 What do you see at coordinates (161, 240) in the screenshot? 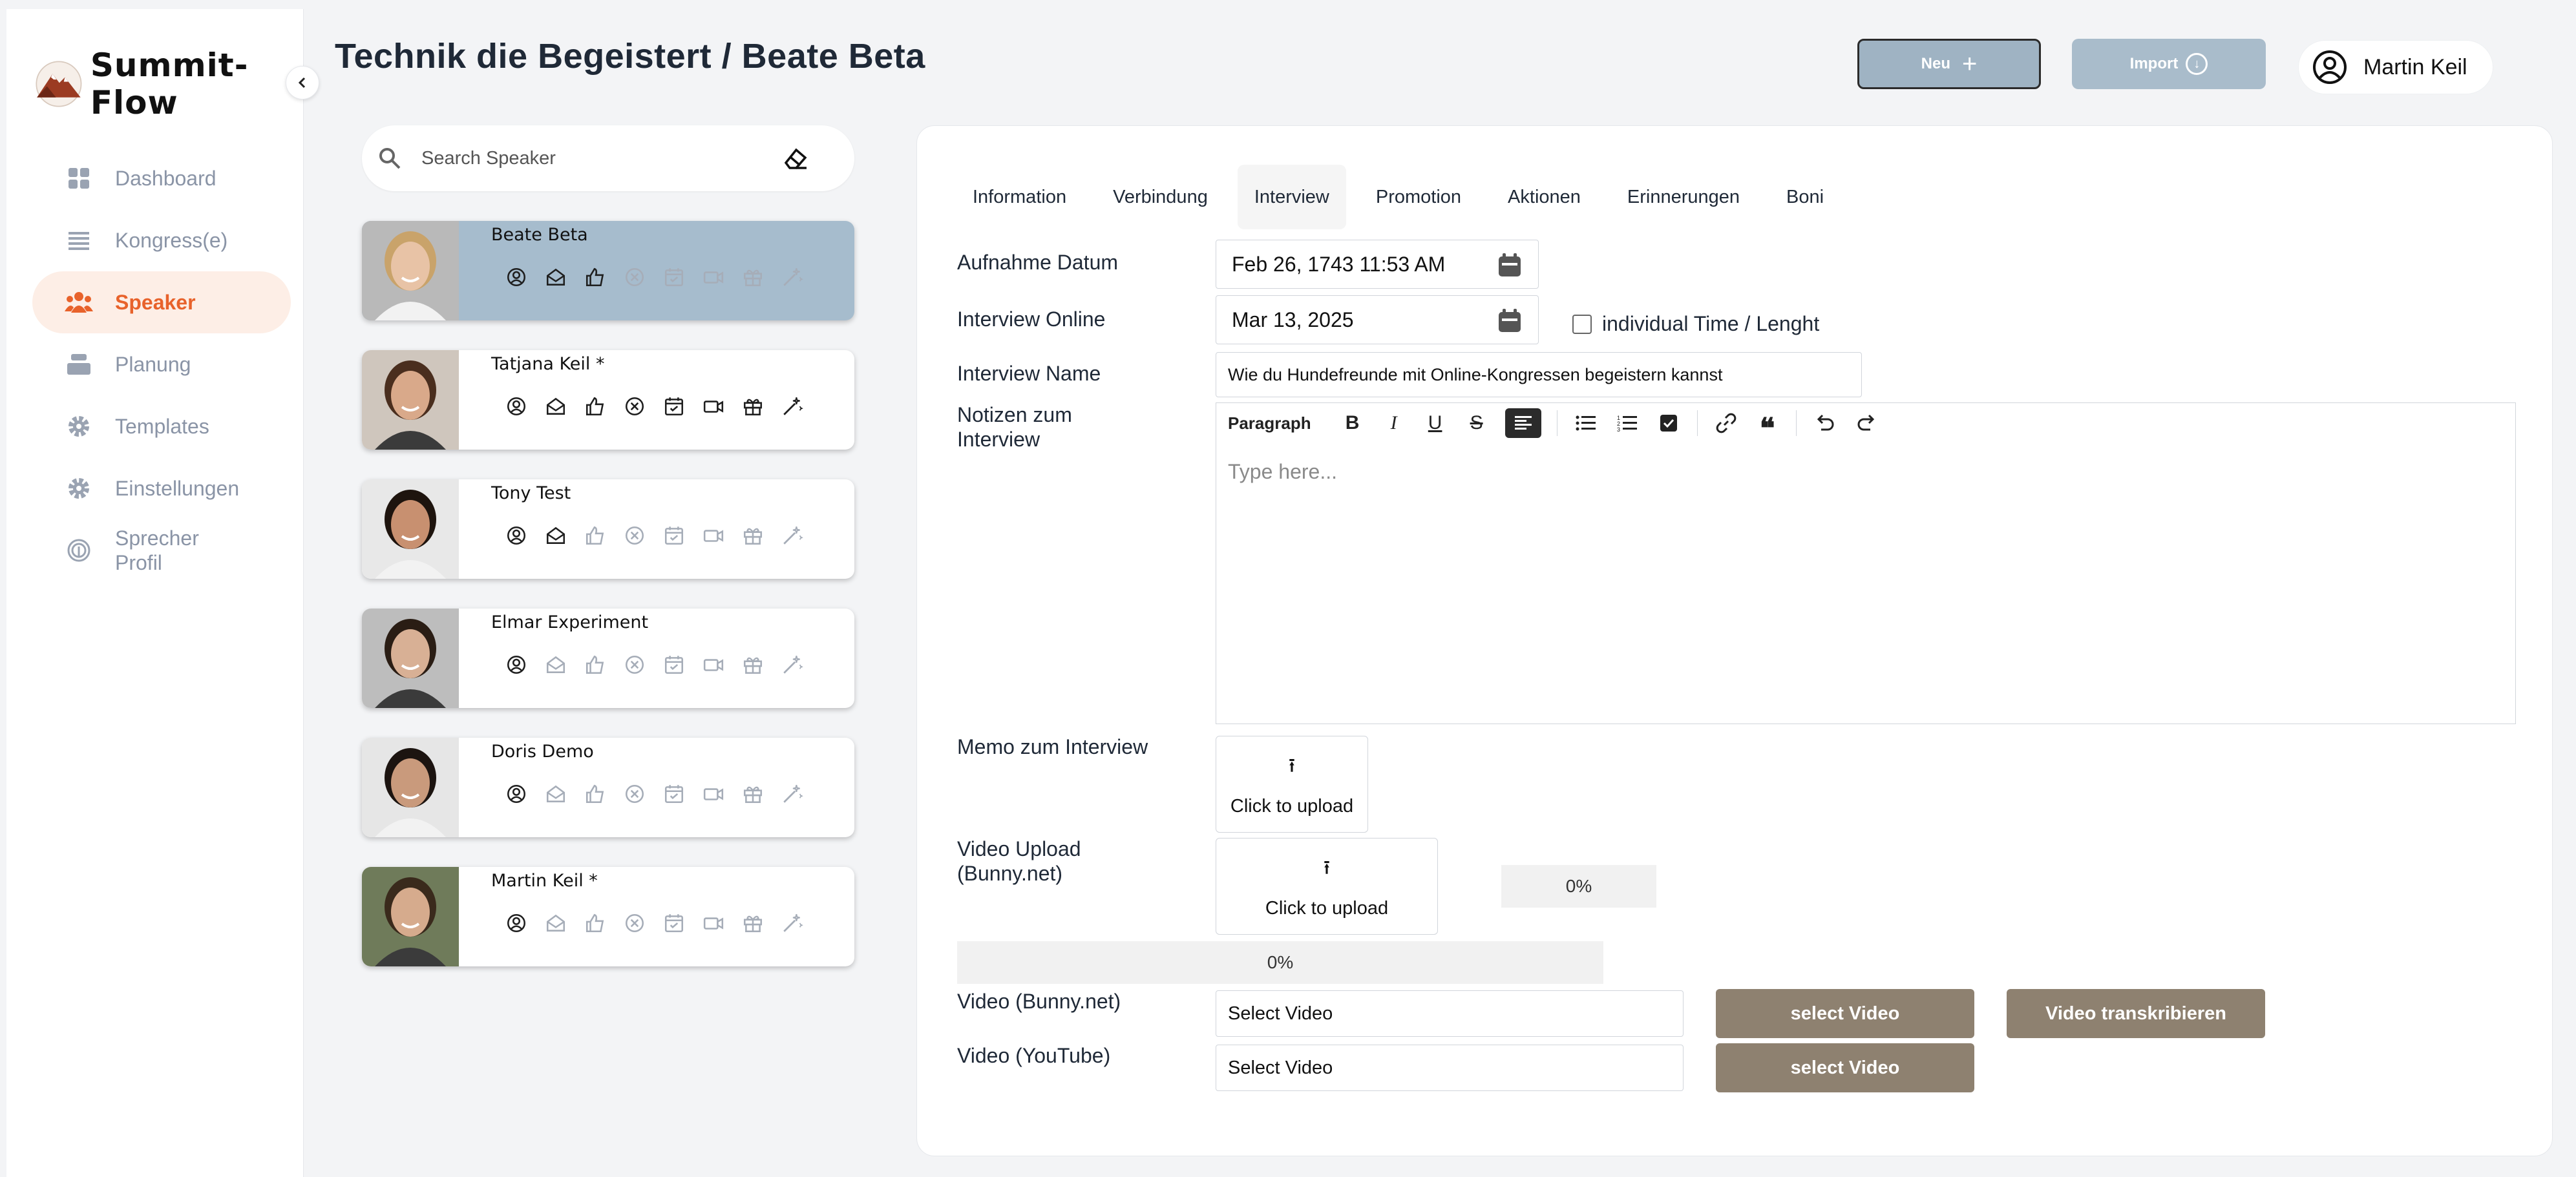
I see `sidebar-item-kongresse: Kongress(e)` at bounding box center [161, 240].